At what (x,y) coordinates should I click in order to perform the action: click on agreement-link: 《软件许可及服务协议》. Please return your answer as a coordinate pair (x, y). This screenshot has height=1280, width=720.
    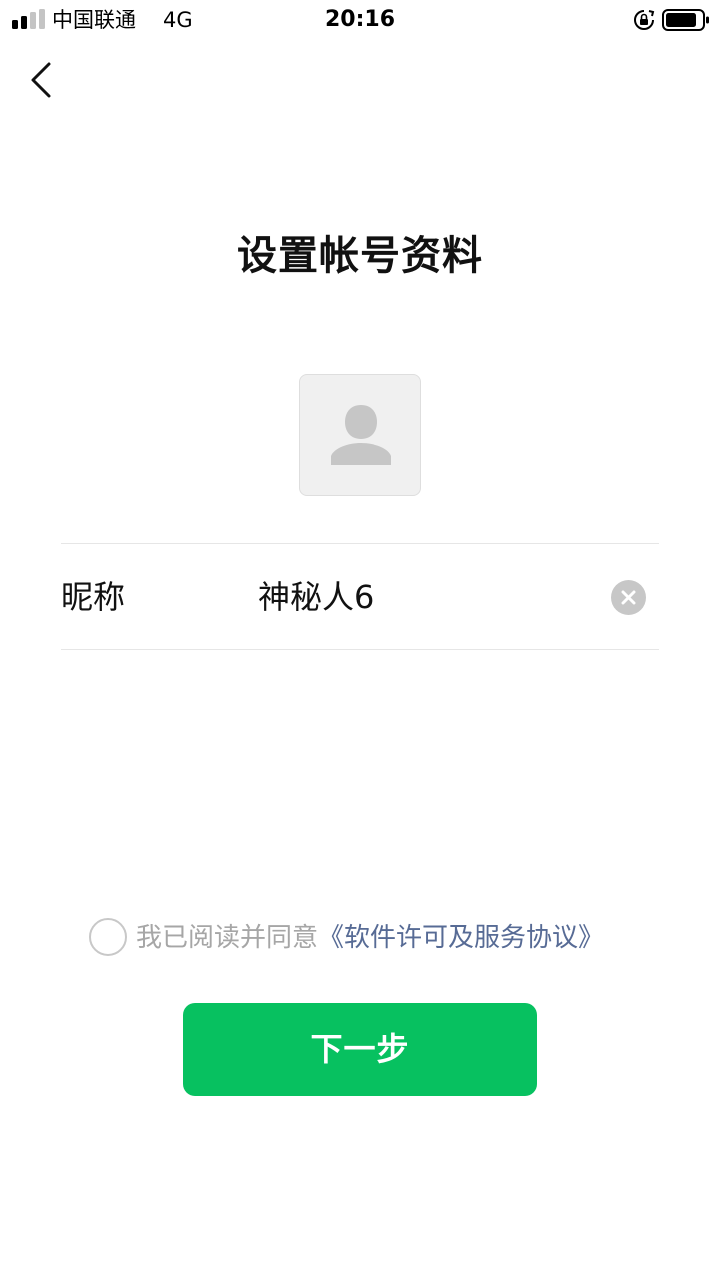
    Looking at the image, I should click on (461, 938).